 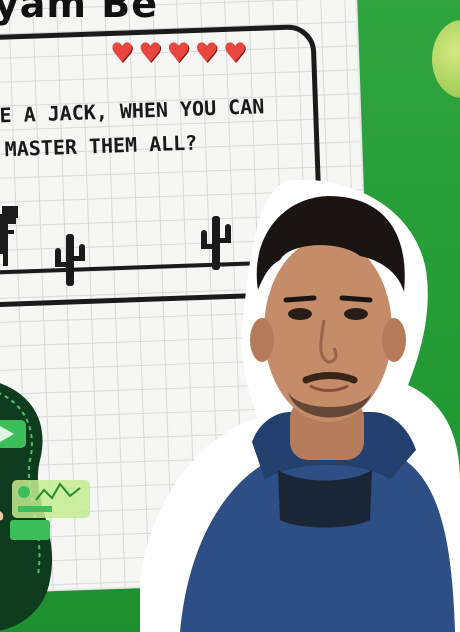 I want to click on green-illustration, so click(x=45, y=507).